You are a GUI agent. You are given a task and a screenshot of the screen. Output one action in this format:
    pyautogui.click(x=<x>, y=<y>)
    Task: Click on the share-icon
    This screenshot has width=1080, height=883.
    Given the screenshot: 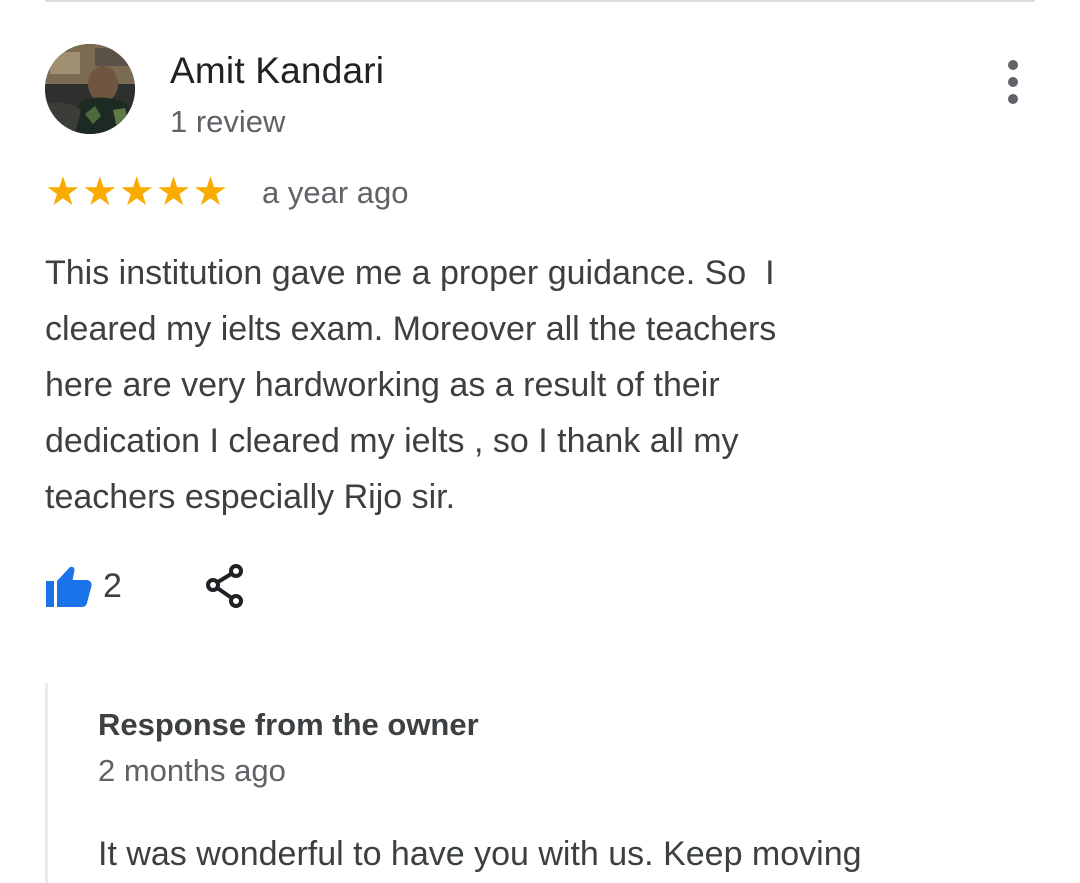 What is the action you would take?
    pyautogui.click(x=224, y=586)
    